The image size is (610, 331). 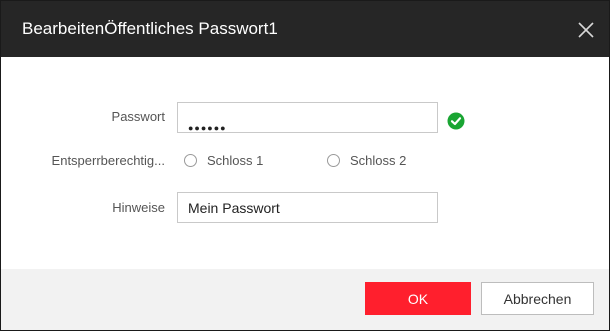 What do you see at coordinates (378, 160) in the screenshot?
I see `lock2-radio-label: Schloss 2` at bounding box center [378, 160].